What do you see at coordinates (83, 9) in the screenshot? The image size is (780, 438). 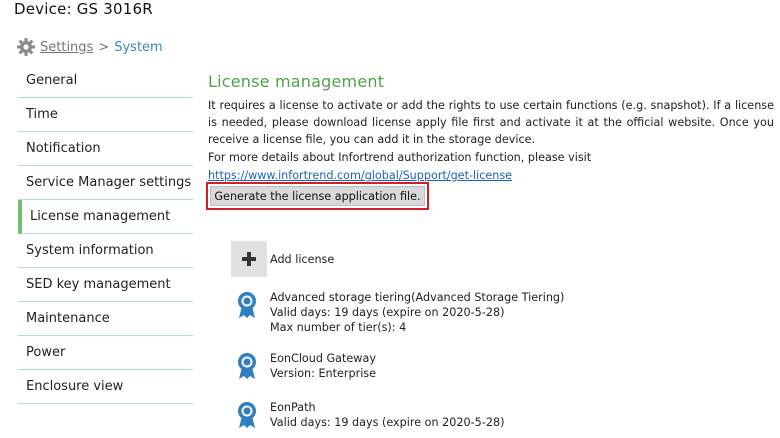 I see `device-title: Device: GS 3016R` at bounding box center [83, 9].